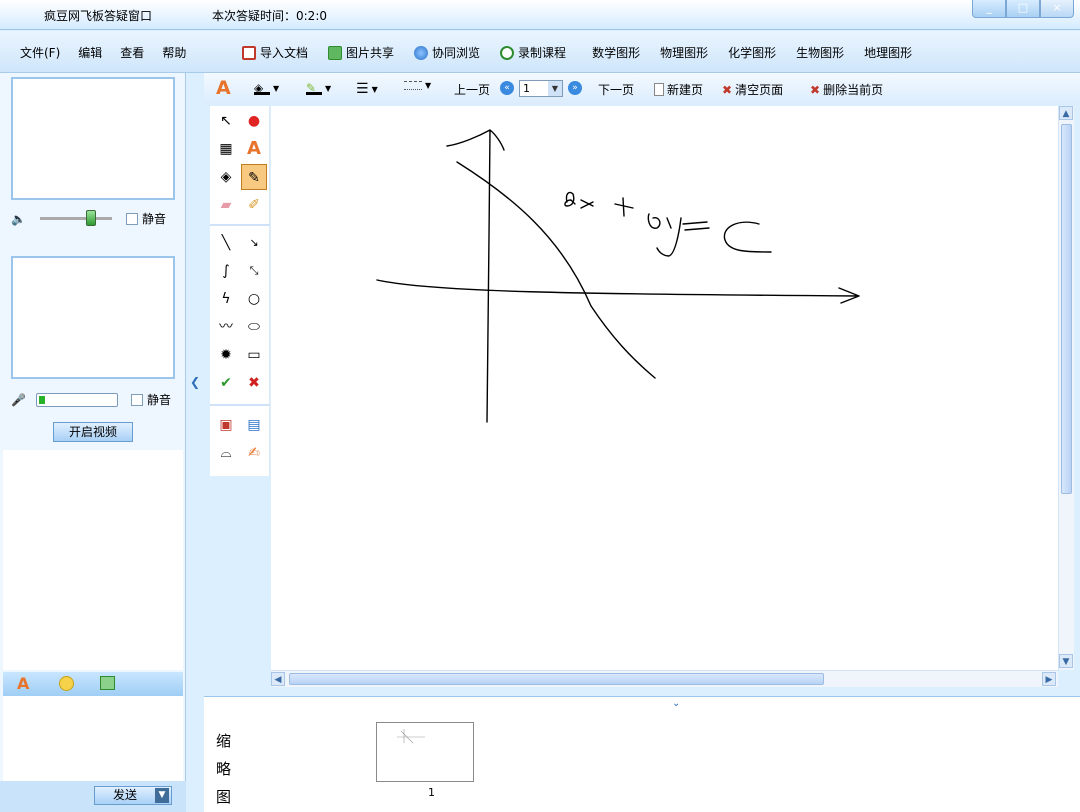 The image size is (1080, 812). I want to click on page-thumbnail, so click(425, 752).